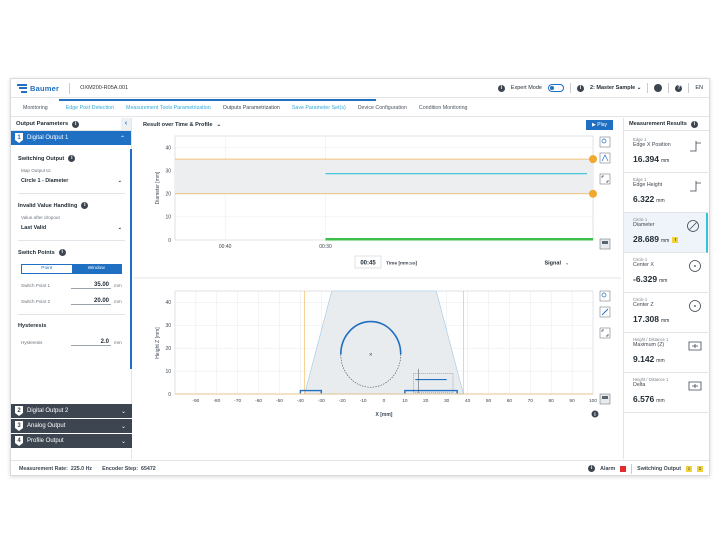 Image resolution: width=720 pixels, height=540 pixels. I want to click on output-number-badge: 1, so click(19, 138).